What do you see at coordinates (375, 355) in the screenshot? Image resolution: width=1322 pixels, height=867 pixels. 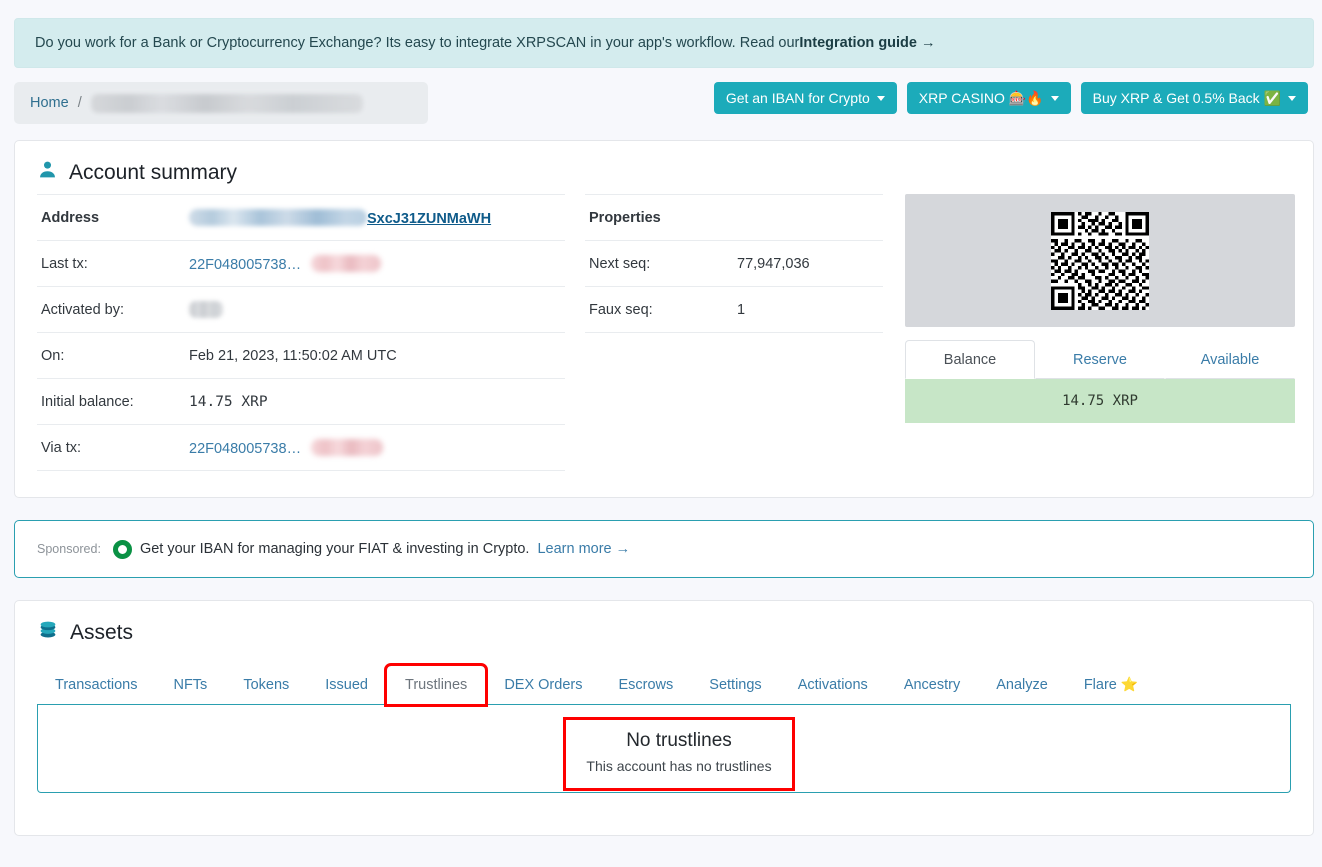 I see `row-value: Feb 21, 2023, 11:50:02 AM UTC` at bounding box center [375, 355].